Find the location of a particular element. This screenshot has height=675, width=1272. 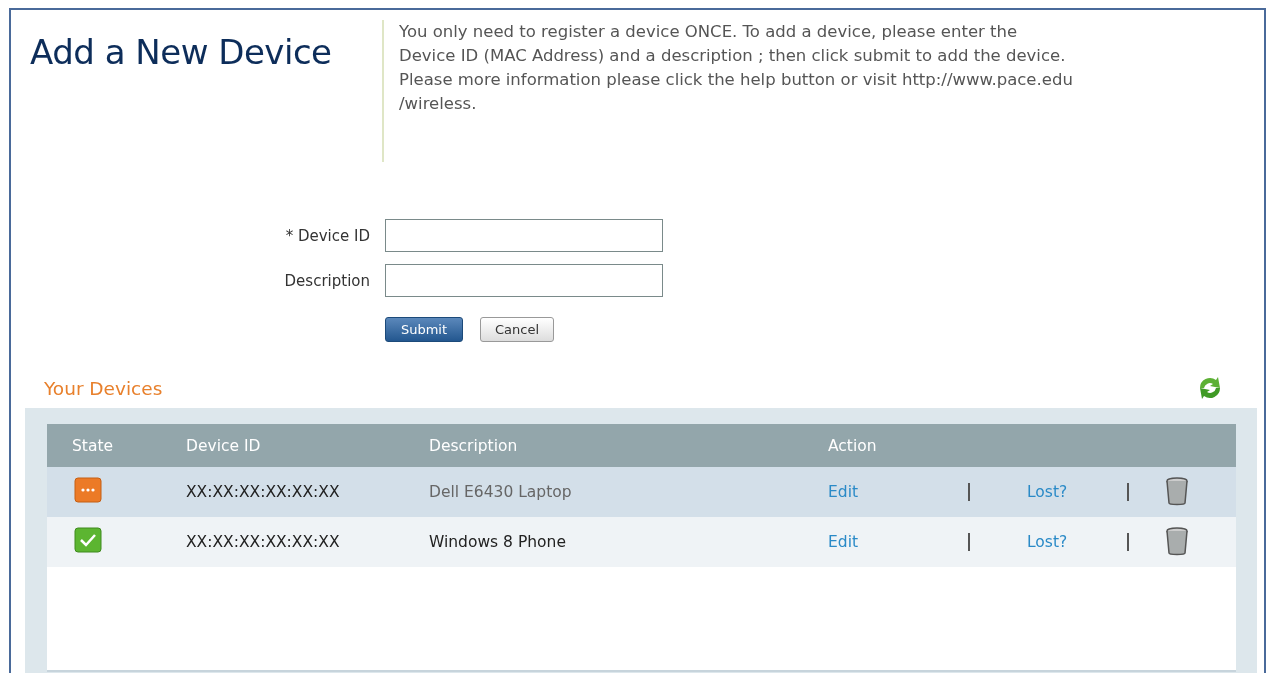

cancel-button: Cancel is located at coordinates (517, 329).